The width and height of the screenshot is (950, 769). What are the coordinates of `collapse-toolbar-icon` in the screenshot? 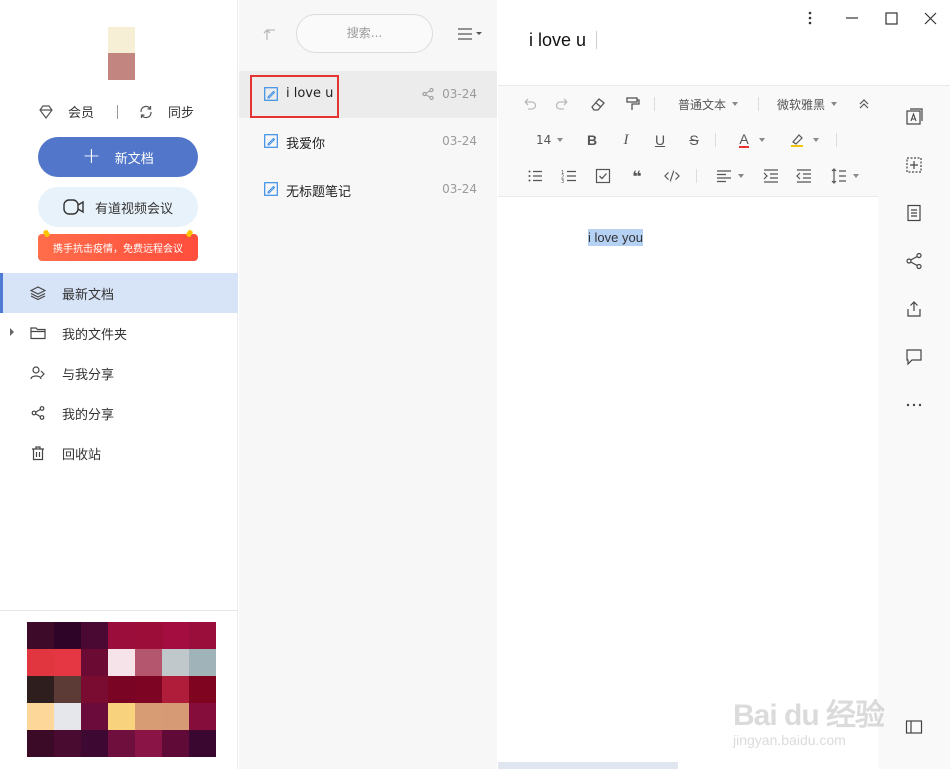 It's located at (864, 104).